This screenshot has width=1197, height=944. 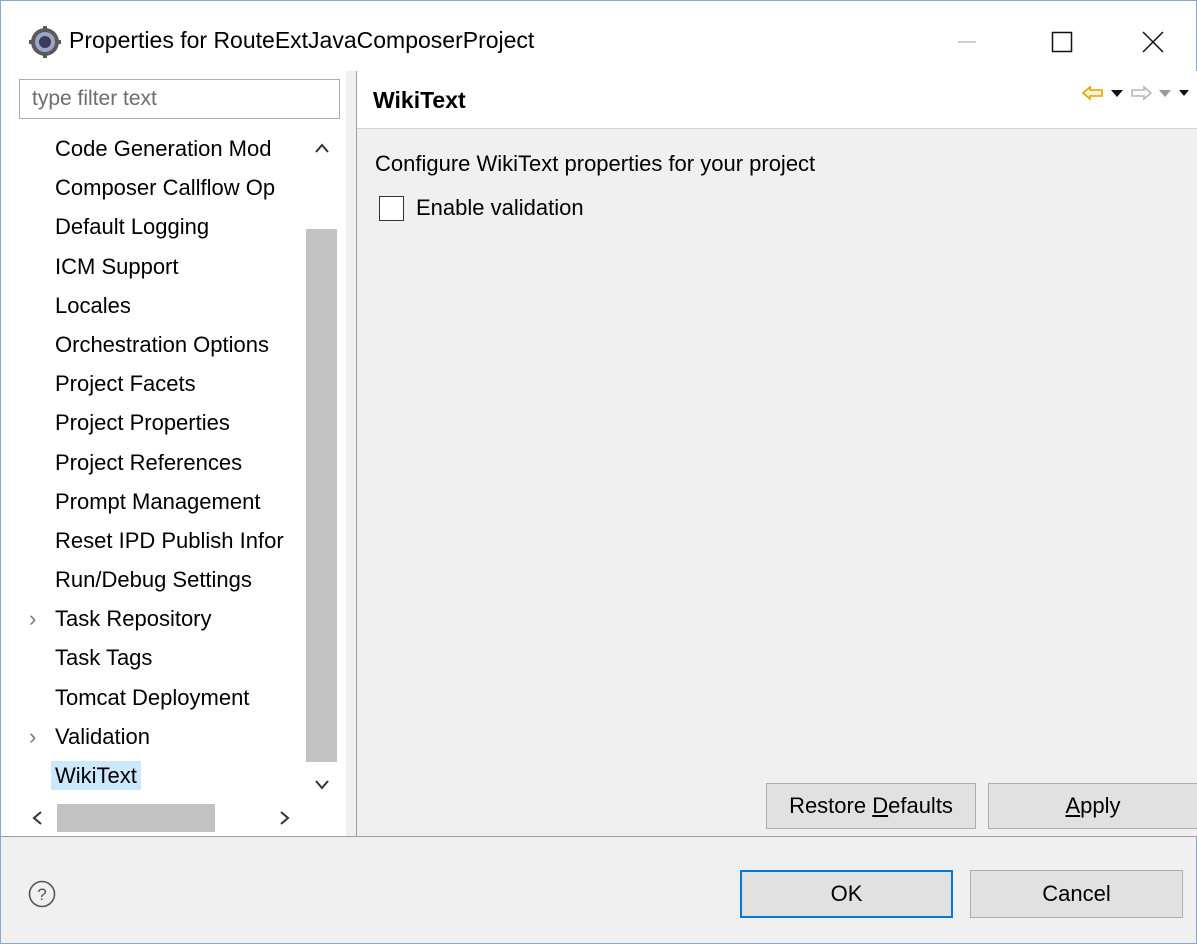 What do you see at coordinates (351, 453) in the screenshot?
I see `pane-splitter` at bounding box center [351, 453].